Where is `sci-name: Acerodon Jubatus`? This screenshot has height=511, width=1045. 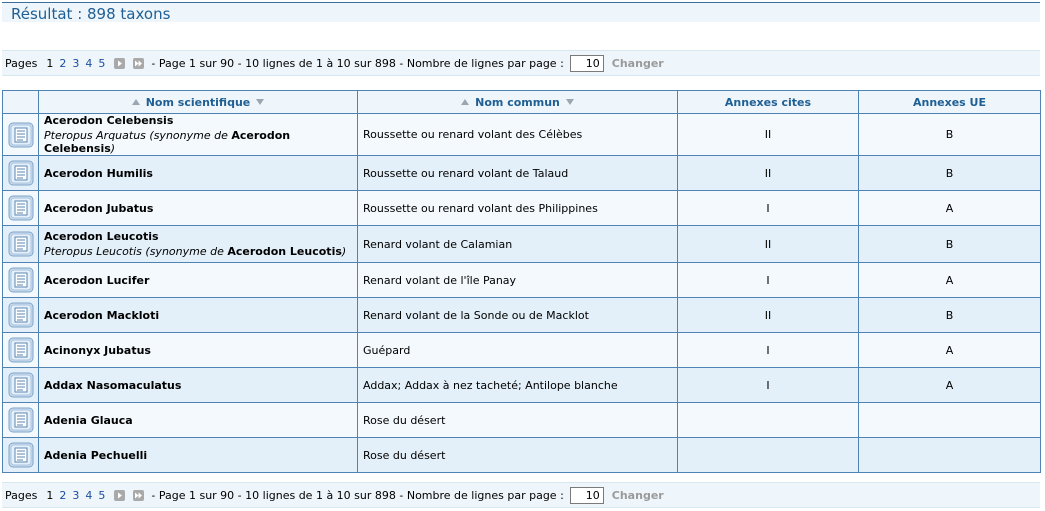 sci-name: Acerodon Jubatus is located at coordinates (200, 208).